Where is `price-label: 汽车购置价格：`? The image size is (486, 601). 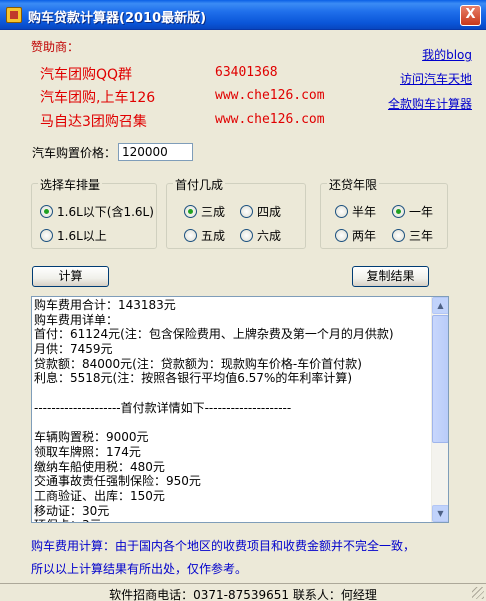
price-label: 汽车购置价格： is located at coordinates (74, 153).